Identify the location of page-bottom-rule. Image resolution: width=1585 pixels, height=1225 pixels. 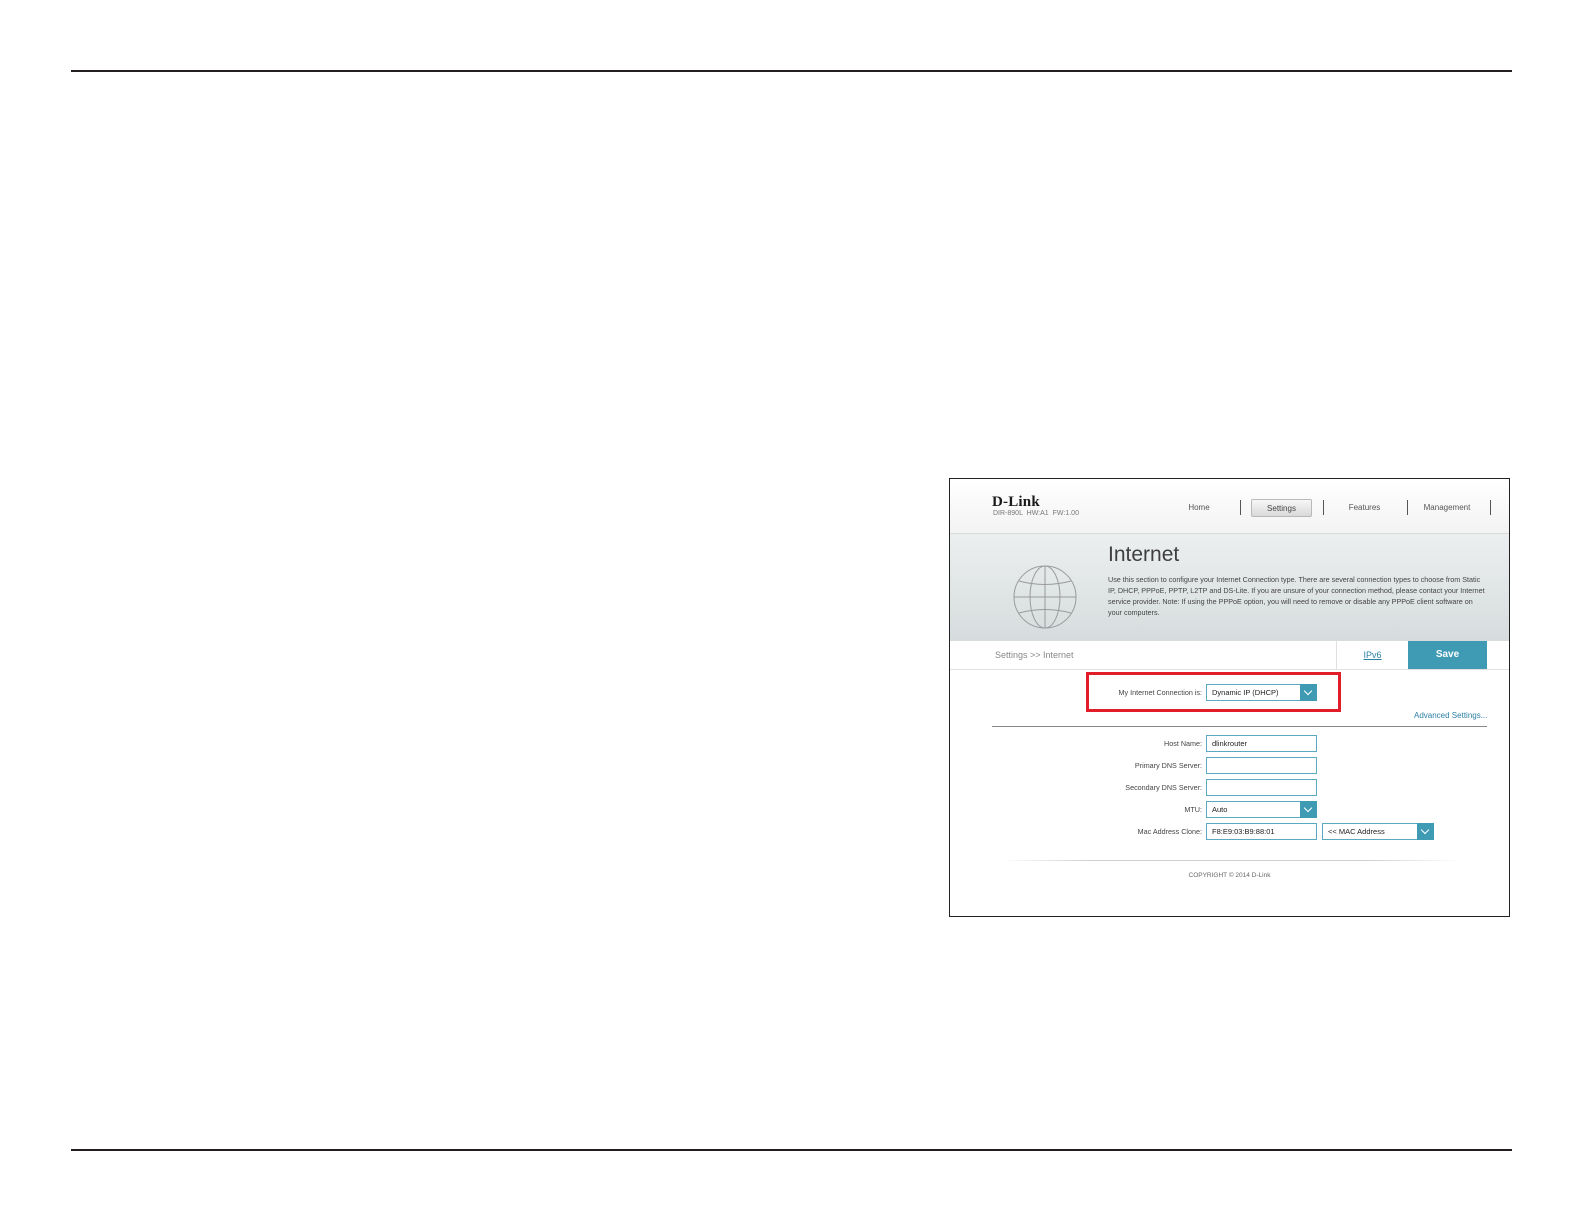
(791, 1150).